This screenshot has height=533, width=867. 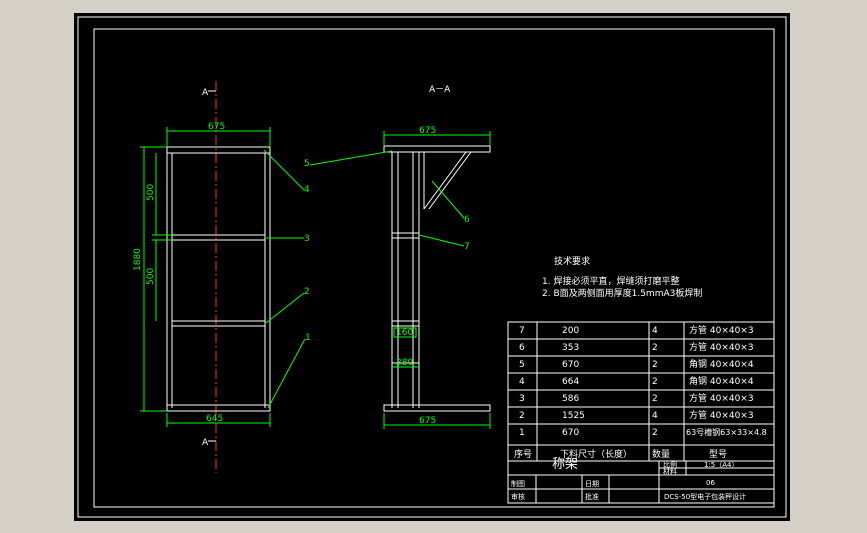 What do you see at coordinates (570, 348) in the screenshot?
I see `bom-length: 353` at bounding box center [570, 348].